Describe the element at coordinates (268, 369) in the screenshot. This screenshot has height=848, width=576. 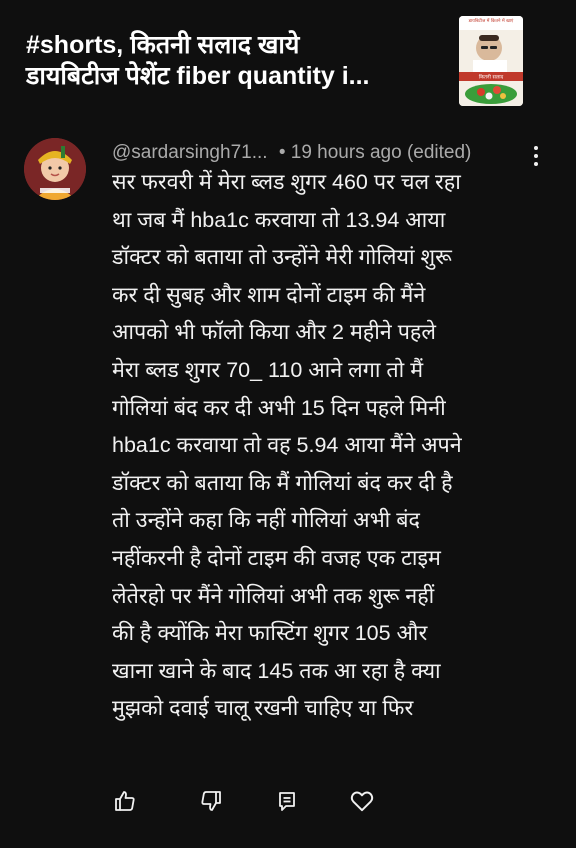
I see `comment-line: मेरा ब्लड शुगर 70_ 110 आने लगा तो मैं` at that location.